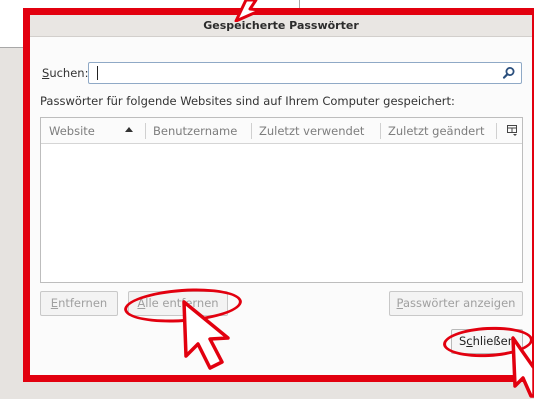 This screenshot has height=399, width=534. I want to click on column-label-last-used: Zuletzt verwendet, so click(312, 131).